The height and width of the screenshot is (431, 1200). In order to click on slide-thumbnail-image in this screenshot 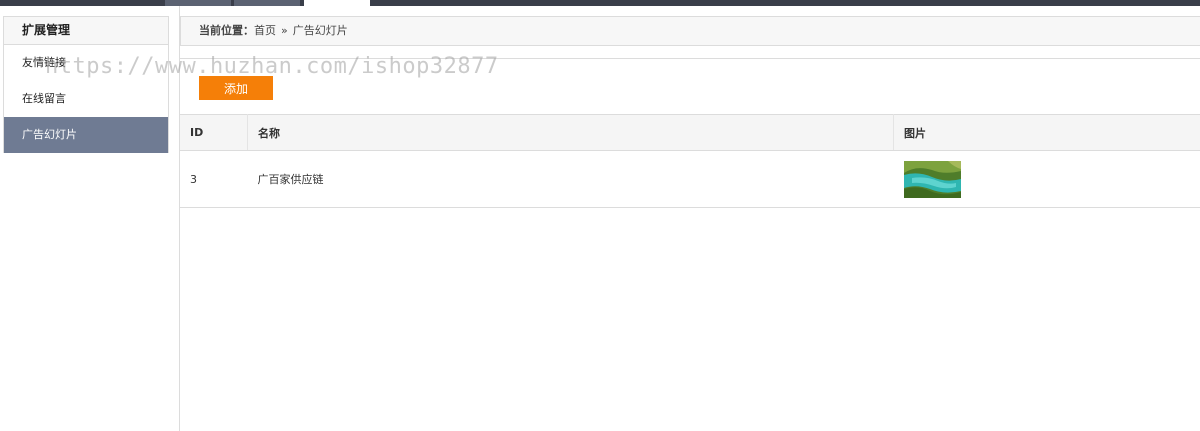, I will do `click(932, 179)`.